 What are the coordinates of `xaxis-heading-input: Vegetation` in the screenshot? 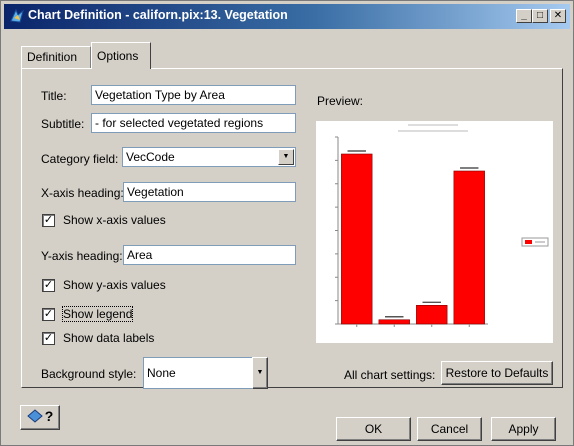 It's located at (209, 192).